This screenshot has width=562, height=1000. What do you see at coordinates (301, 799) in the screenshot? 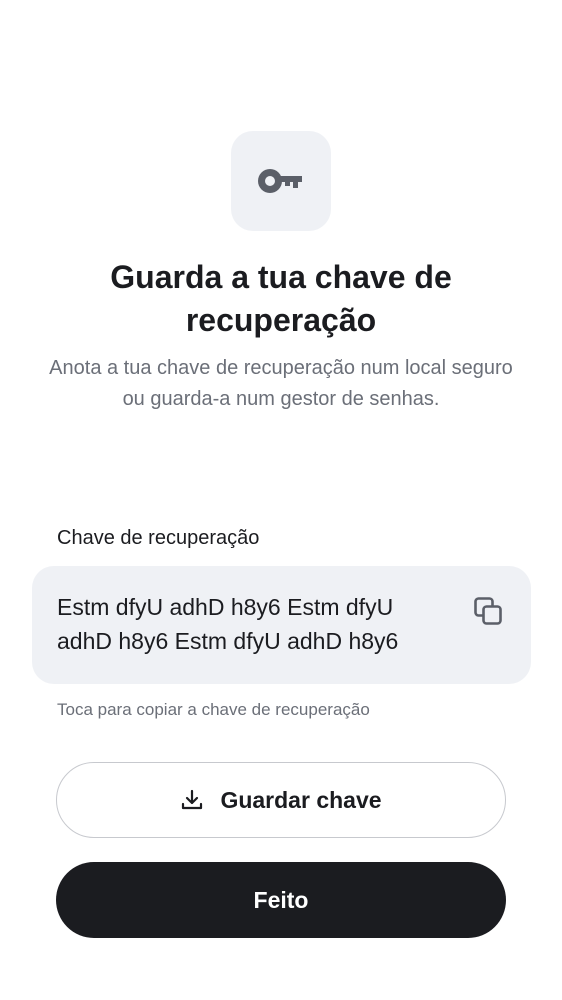
I see `save-key-label: Guardar chave` at bounding box center [301, 799].